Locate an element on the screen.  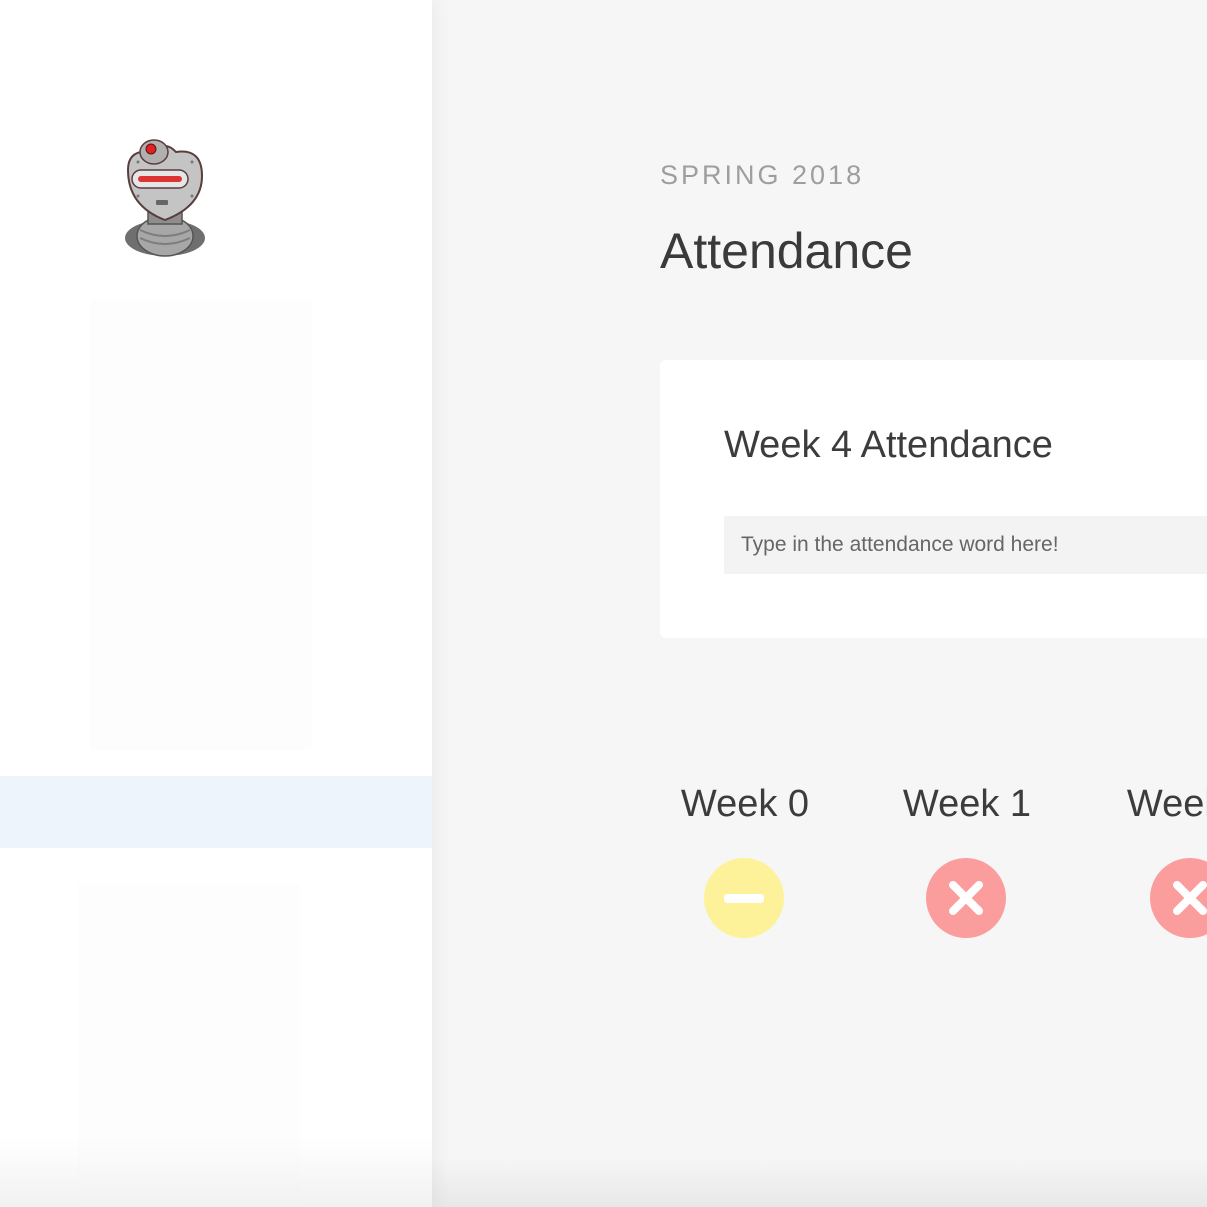
page-title: Attendance is located at coordinates (786, 251).